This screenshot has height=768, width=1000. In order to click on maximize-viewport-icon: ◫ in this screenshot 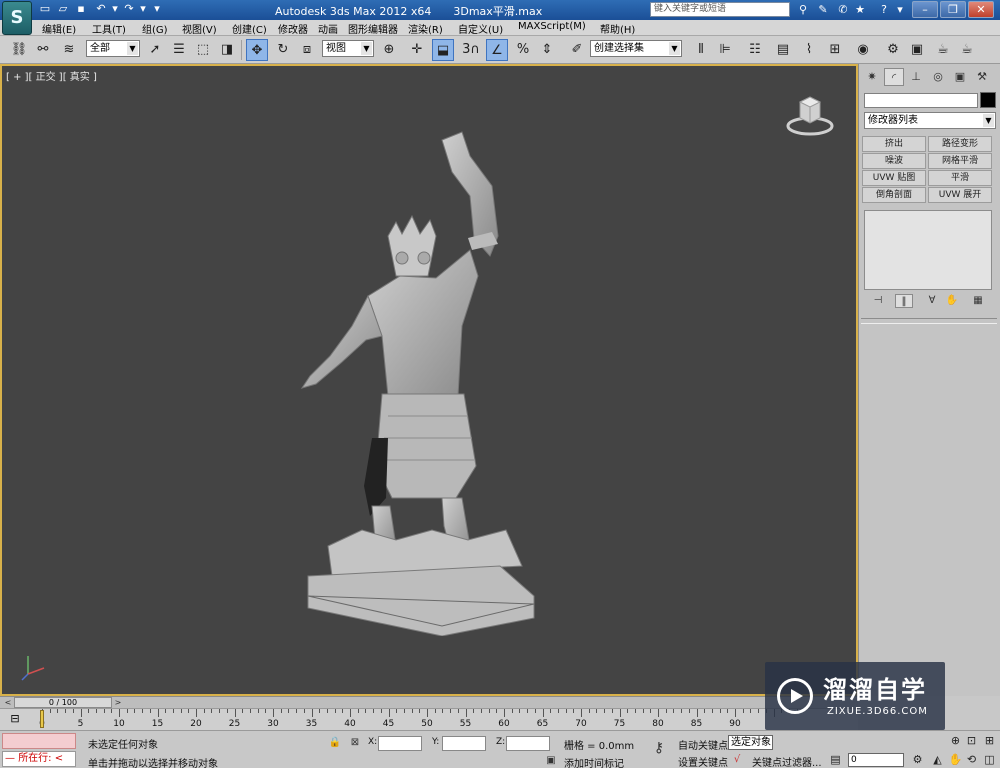, I will do `click(989, 759)`.